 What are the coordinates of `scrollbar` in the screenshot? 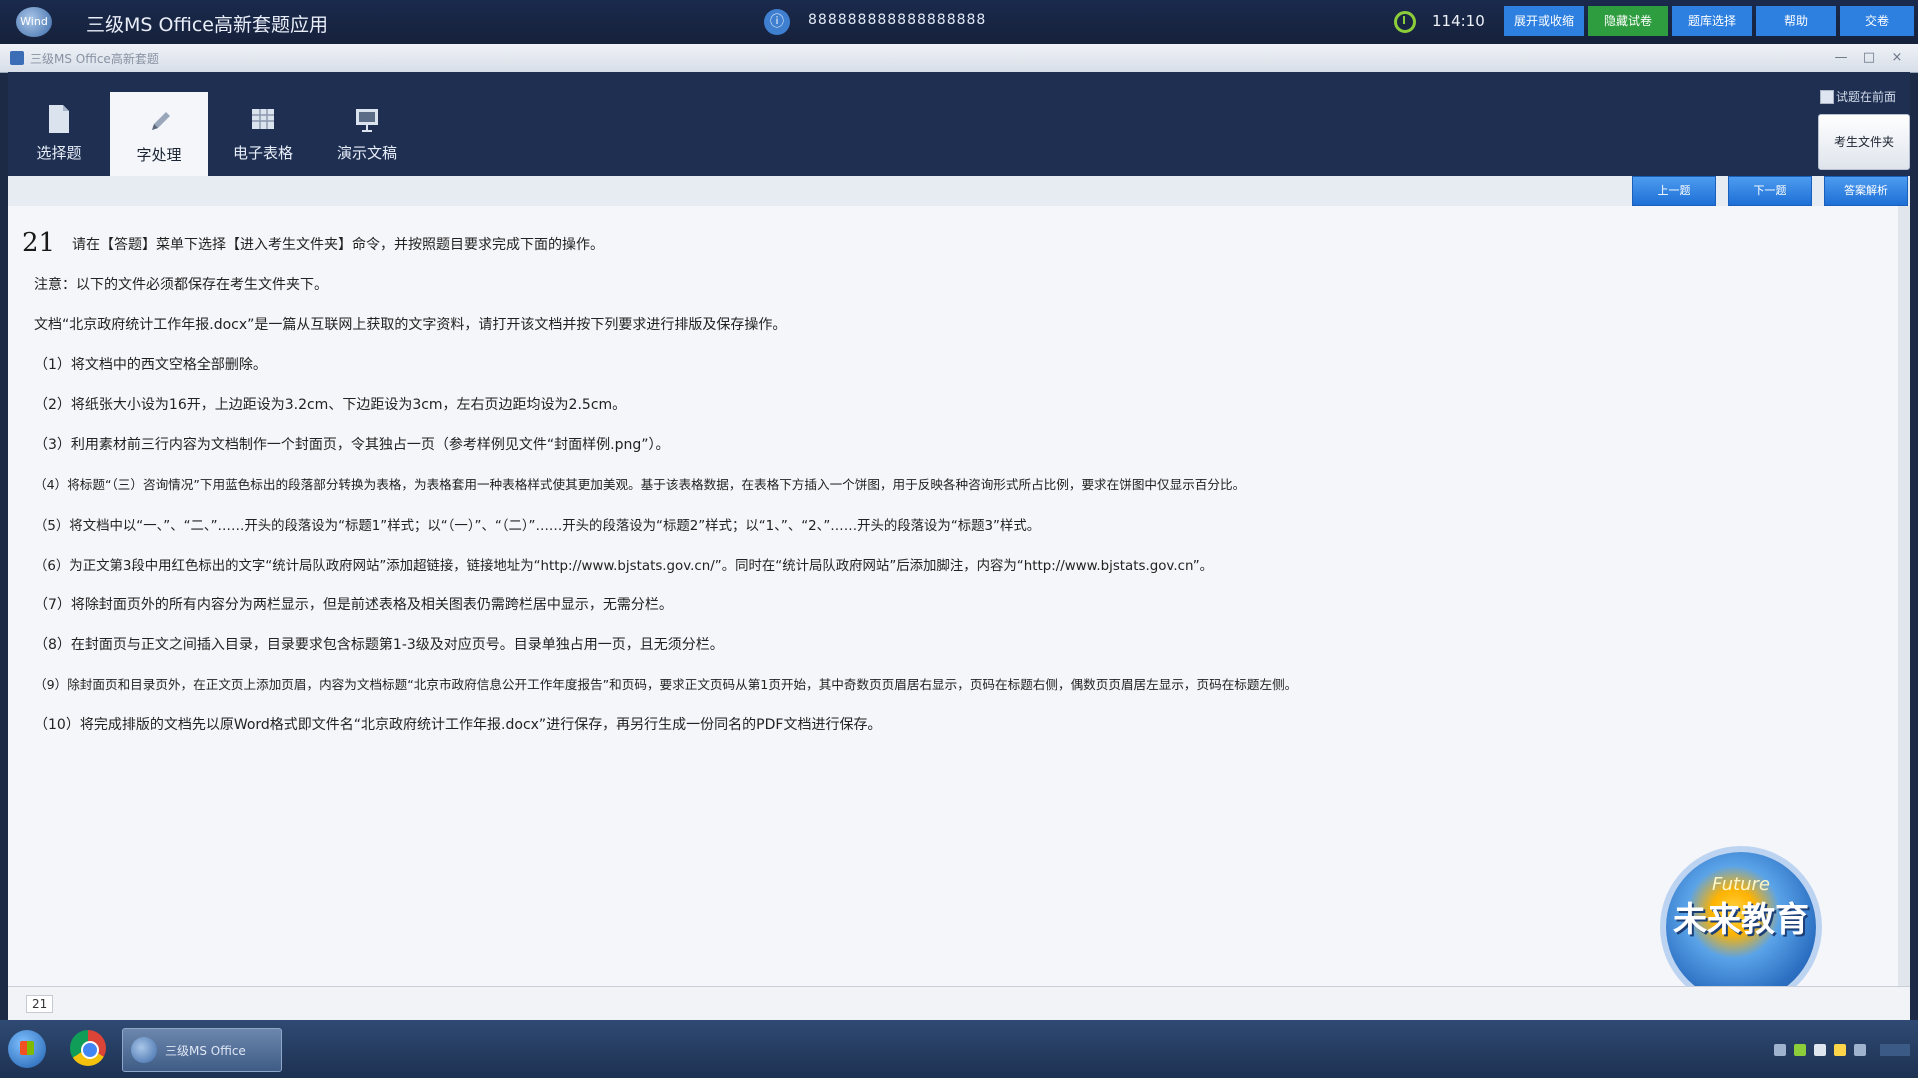 It's located at (1904, 596).